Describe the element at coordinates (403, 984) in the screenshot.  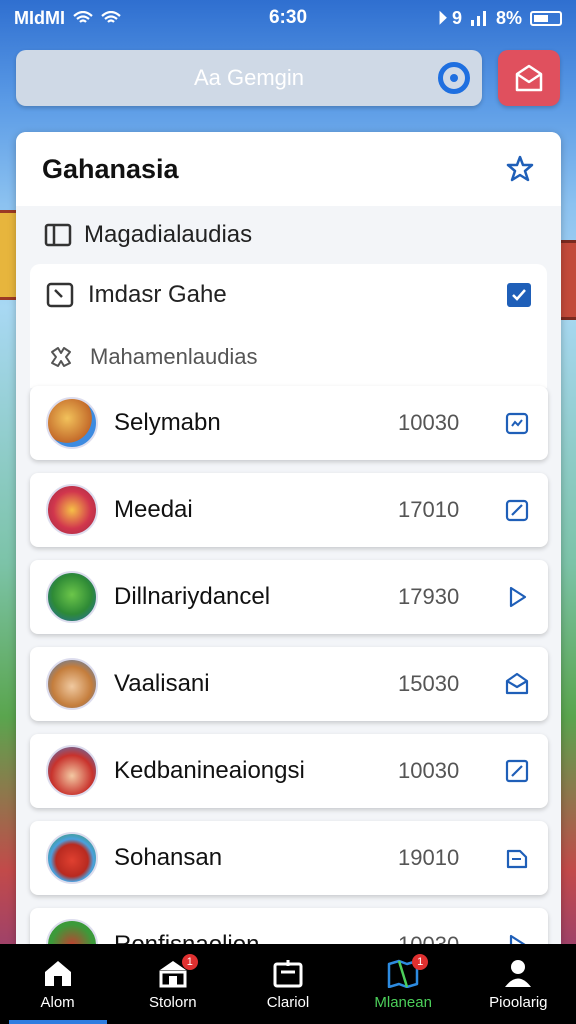
I see `nav-map: 1 Mlanean` at that location.